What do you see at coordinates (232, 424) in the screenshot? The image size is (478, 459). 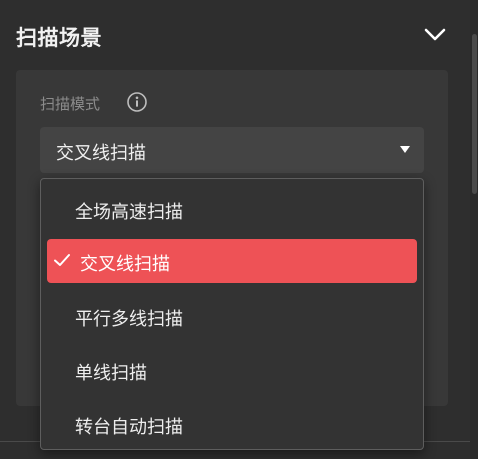 I see `option-turntable-auto-scan: 转台自动扫描` at bounding box center [232, 424].